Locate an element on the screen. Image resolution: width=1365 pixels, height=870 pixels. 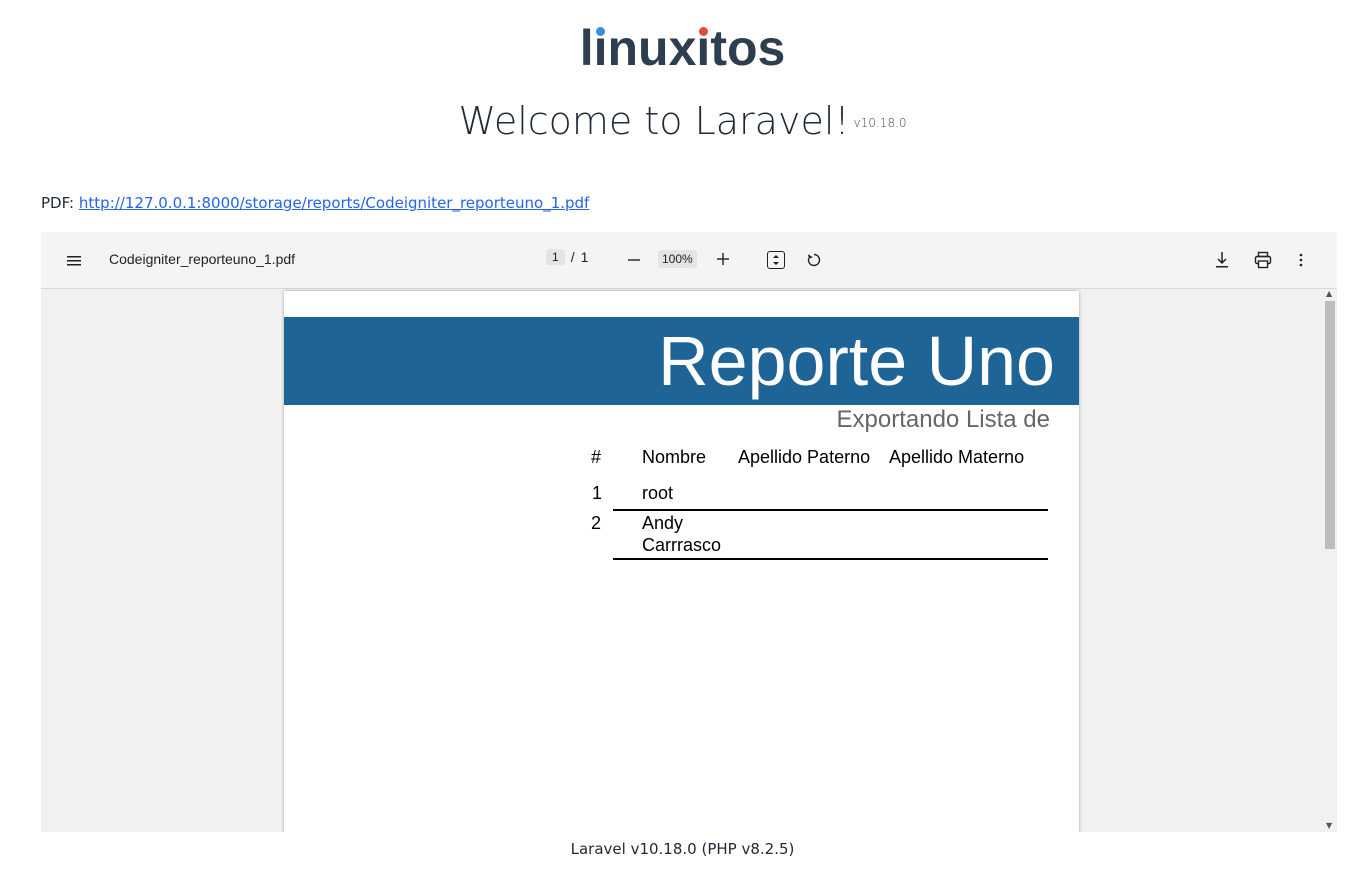
menu-icon is located at coordinates (74, 261).